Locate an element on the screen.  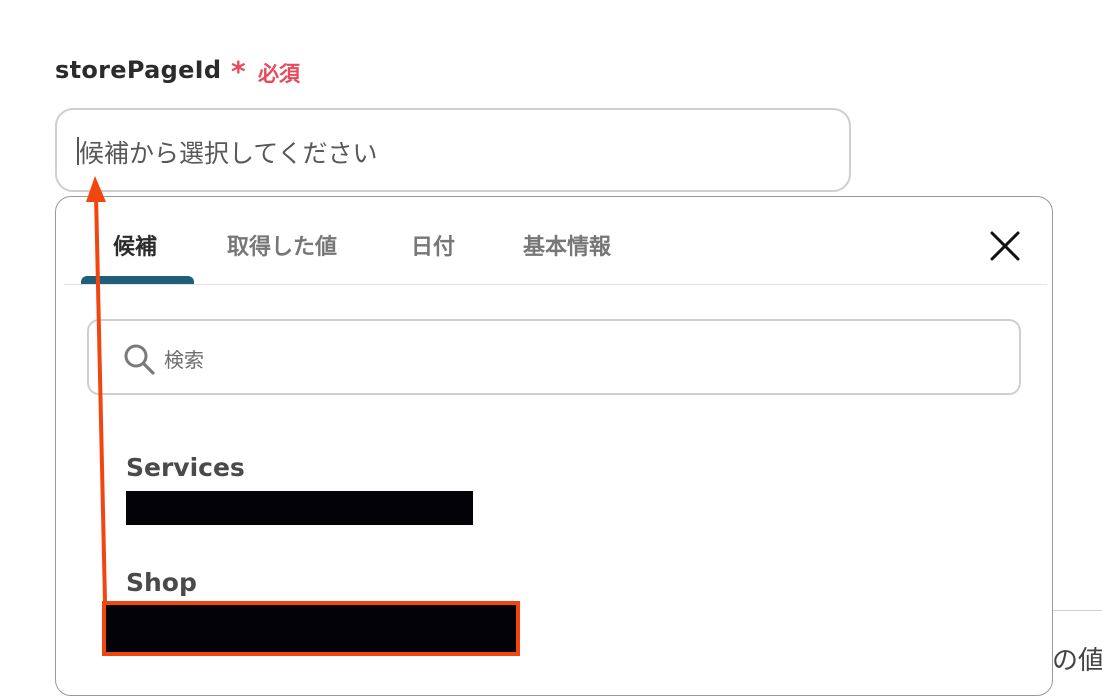
search-icon is located at coordinates (139, 359).